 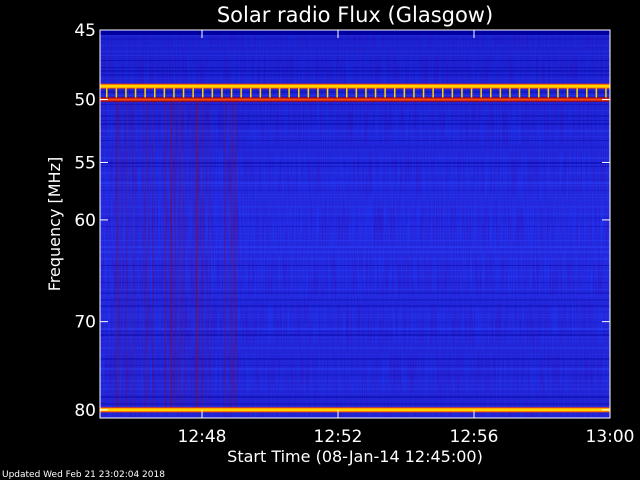 What do you see at coordinates (610, 437) in the screenshot?
I see `x-tick-label: 13:00` at bounding box center [610, 437].